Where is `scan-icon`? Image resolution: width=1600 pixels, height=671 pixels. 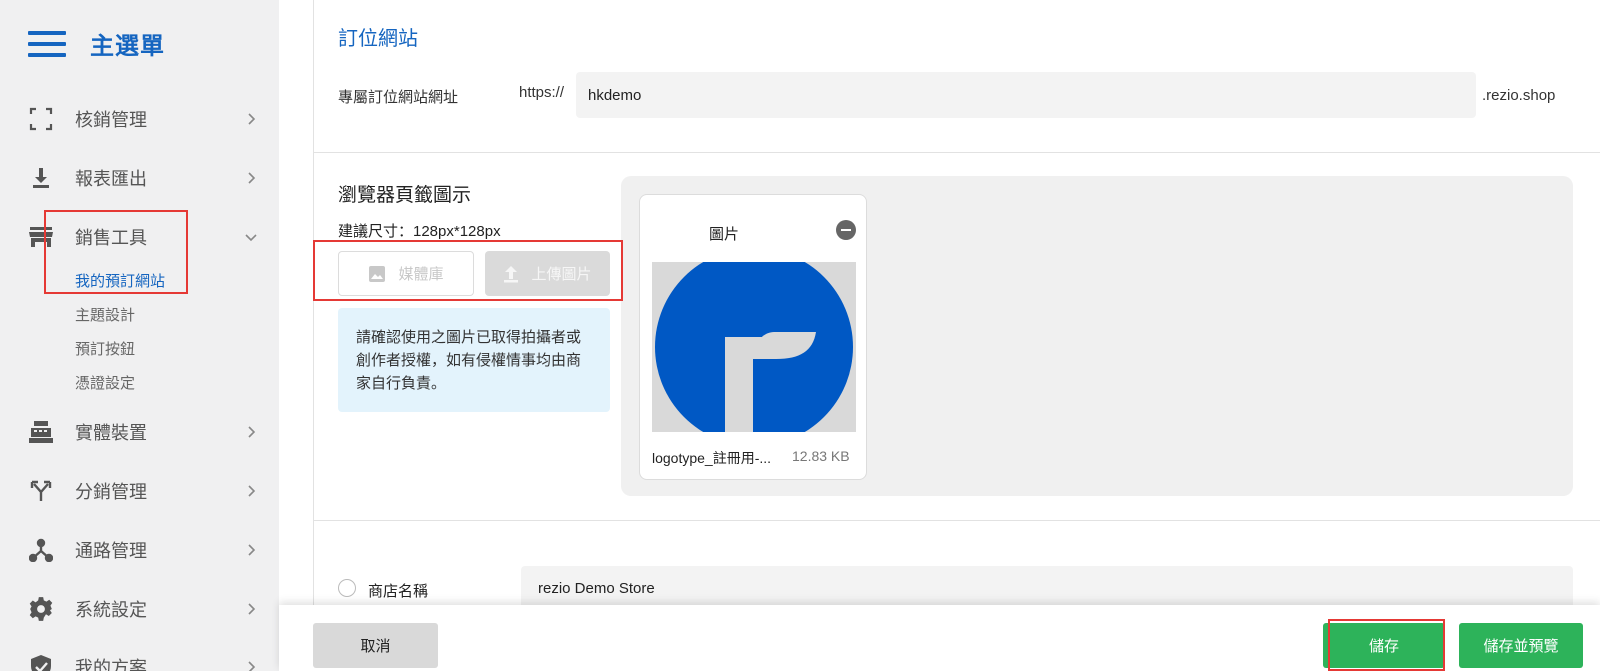
scan-icon is located at coordinates (41, 119).